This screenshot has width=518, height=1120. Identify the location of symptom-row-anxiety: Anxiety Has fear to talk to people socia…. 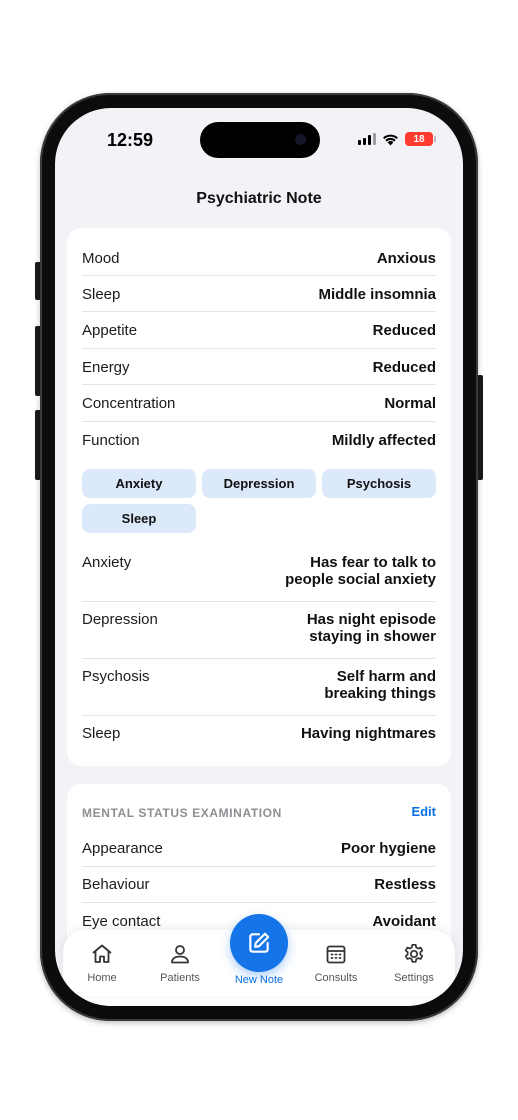
(259, 571).